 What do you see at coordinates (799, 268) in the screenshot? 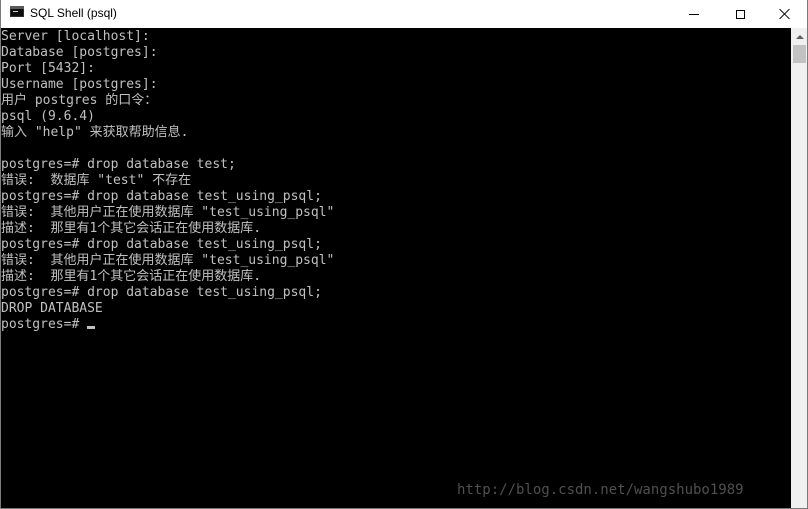
I see `vertical-scrollbar` at bounding box center [799, 268].